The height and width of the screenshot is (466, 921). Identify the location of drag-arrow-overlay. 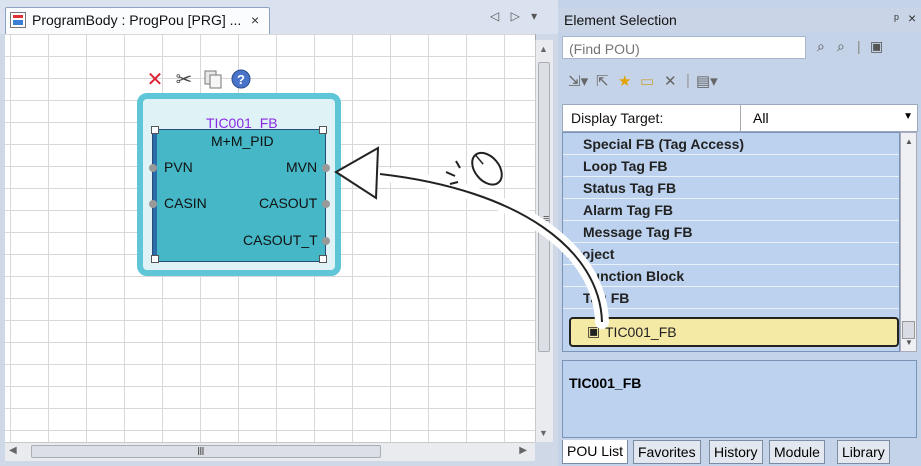
(471, 237).